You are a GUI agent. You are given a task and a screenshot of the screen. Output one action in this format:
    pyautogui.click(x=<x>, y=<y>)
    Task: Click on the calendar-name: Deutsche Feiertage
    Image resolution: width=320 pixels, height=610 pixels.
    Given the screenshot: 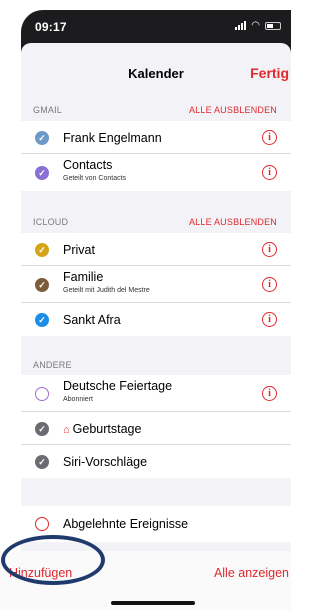 What is the action you would take?
    pyautogui.click(x=118, y=386)
    